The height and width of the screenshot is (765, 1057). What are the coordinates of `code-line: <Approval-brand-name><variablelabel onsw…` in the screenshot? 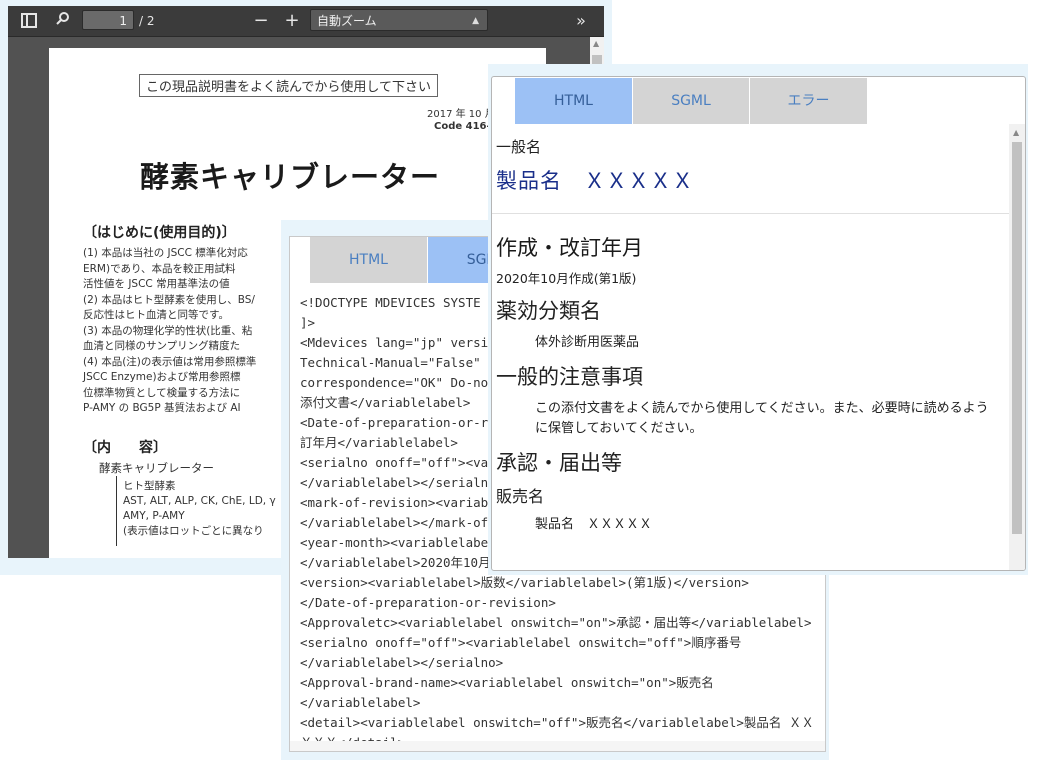 It's located at (507, 682).